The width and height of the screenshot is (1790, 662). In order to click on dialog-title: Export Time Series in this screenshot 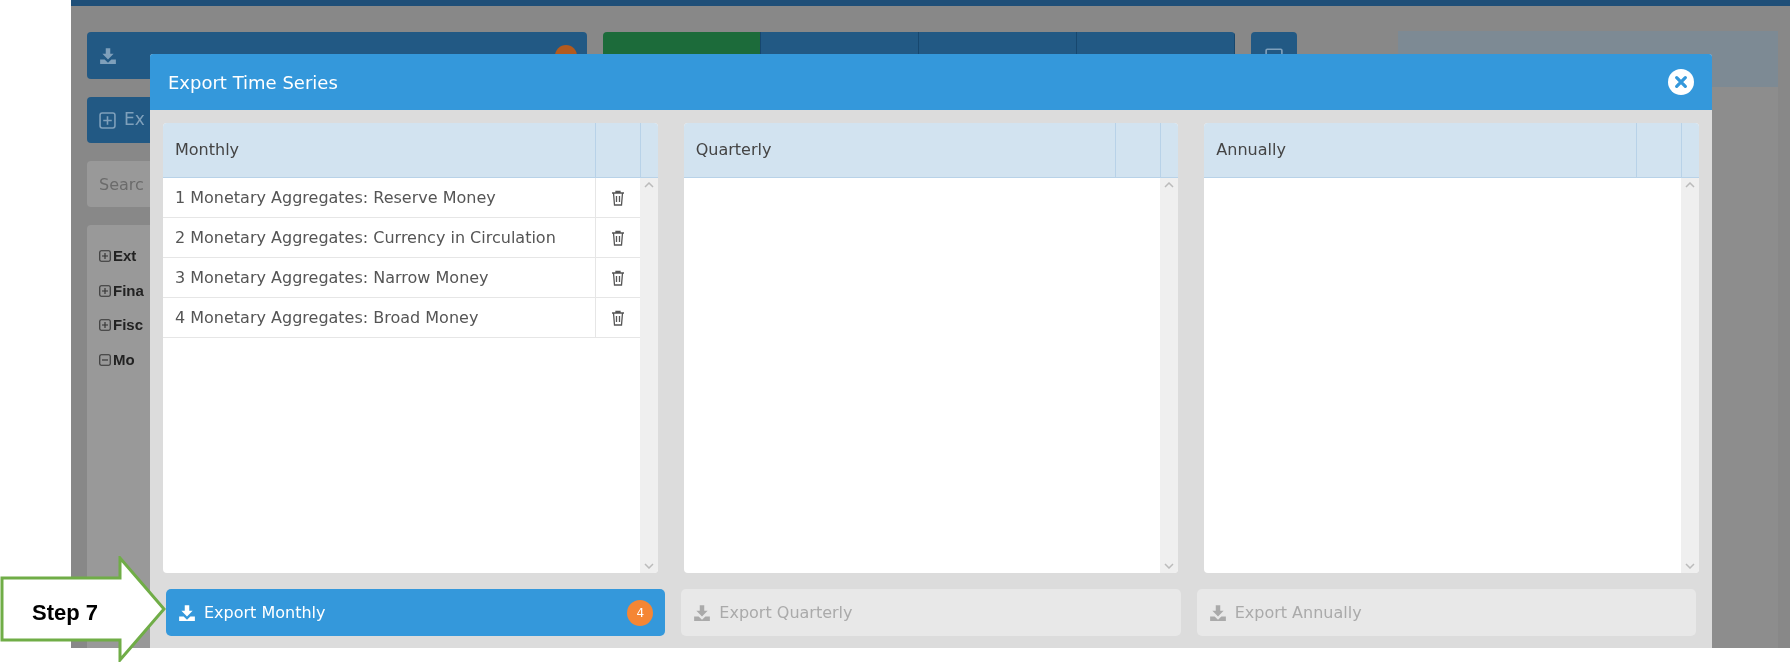, I will do `click(253, 82)`.